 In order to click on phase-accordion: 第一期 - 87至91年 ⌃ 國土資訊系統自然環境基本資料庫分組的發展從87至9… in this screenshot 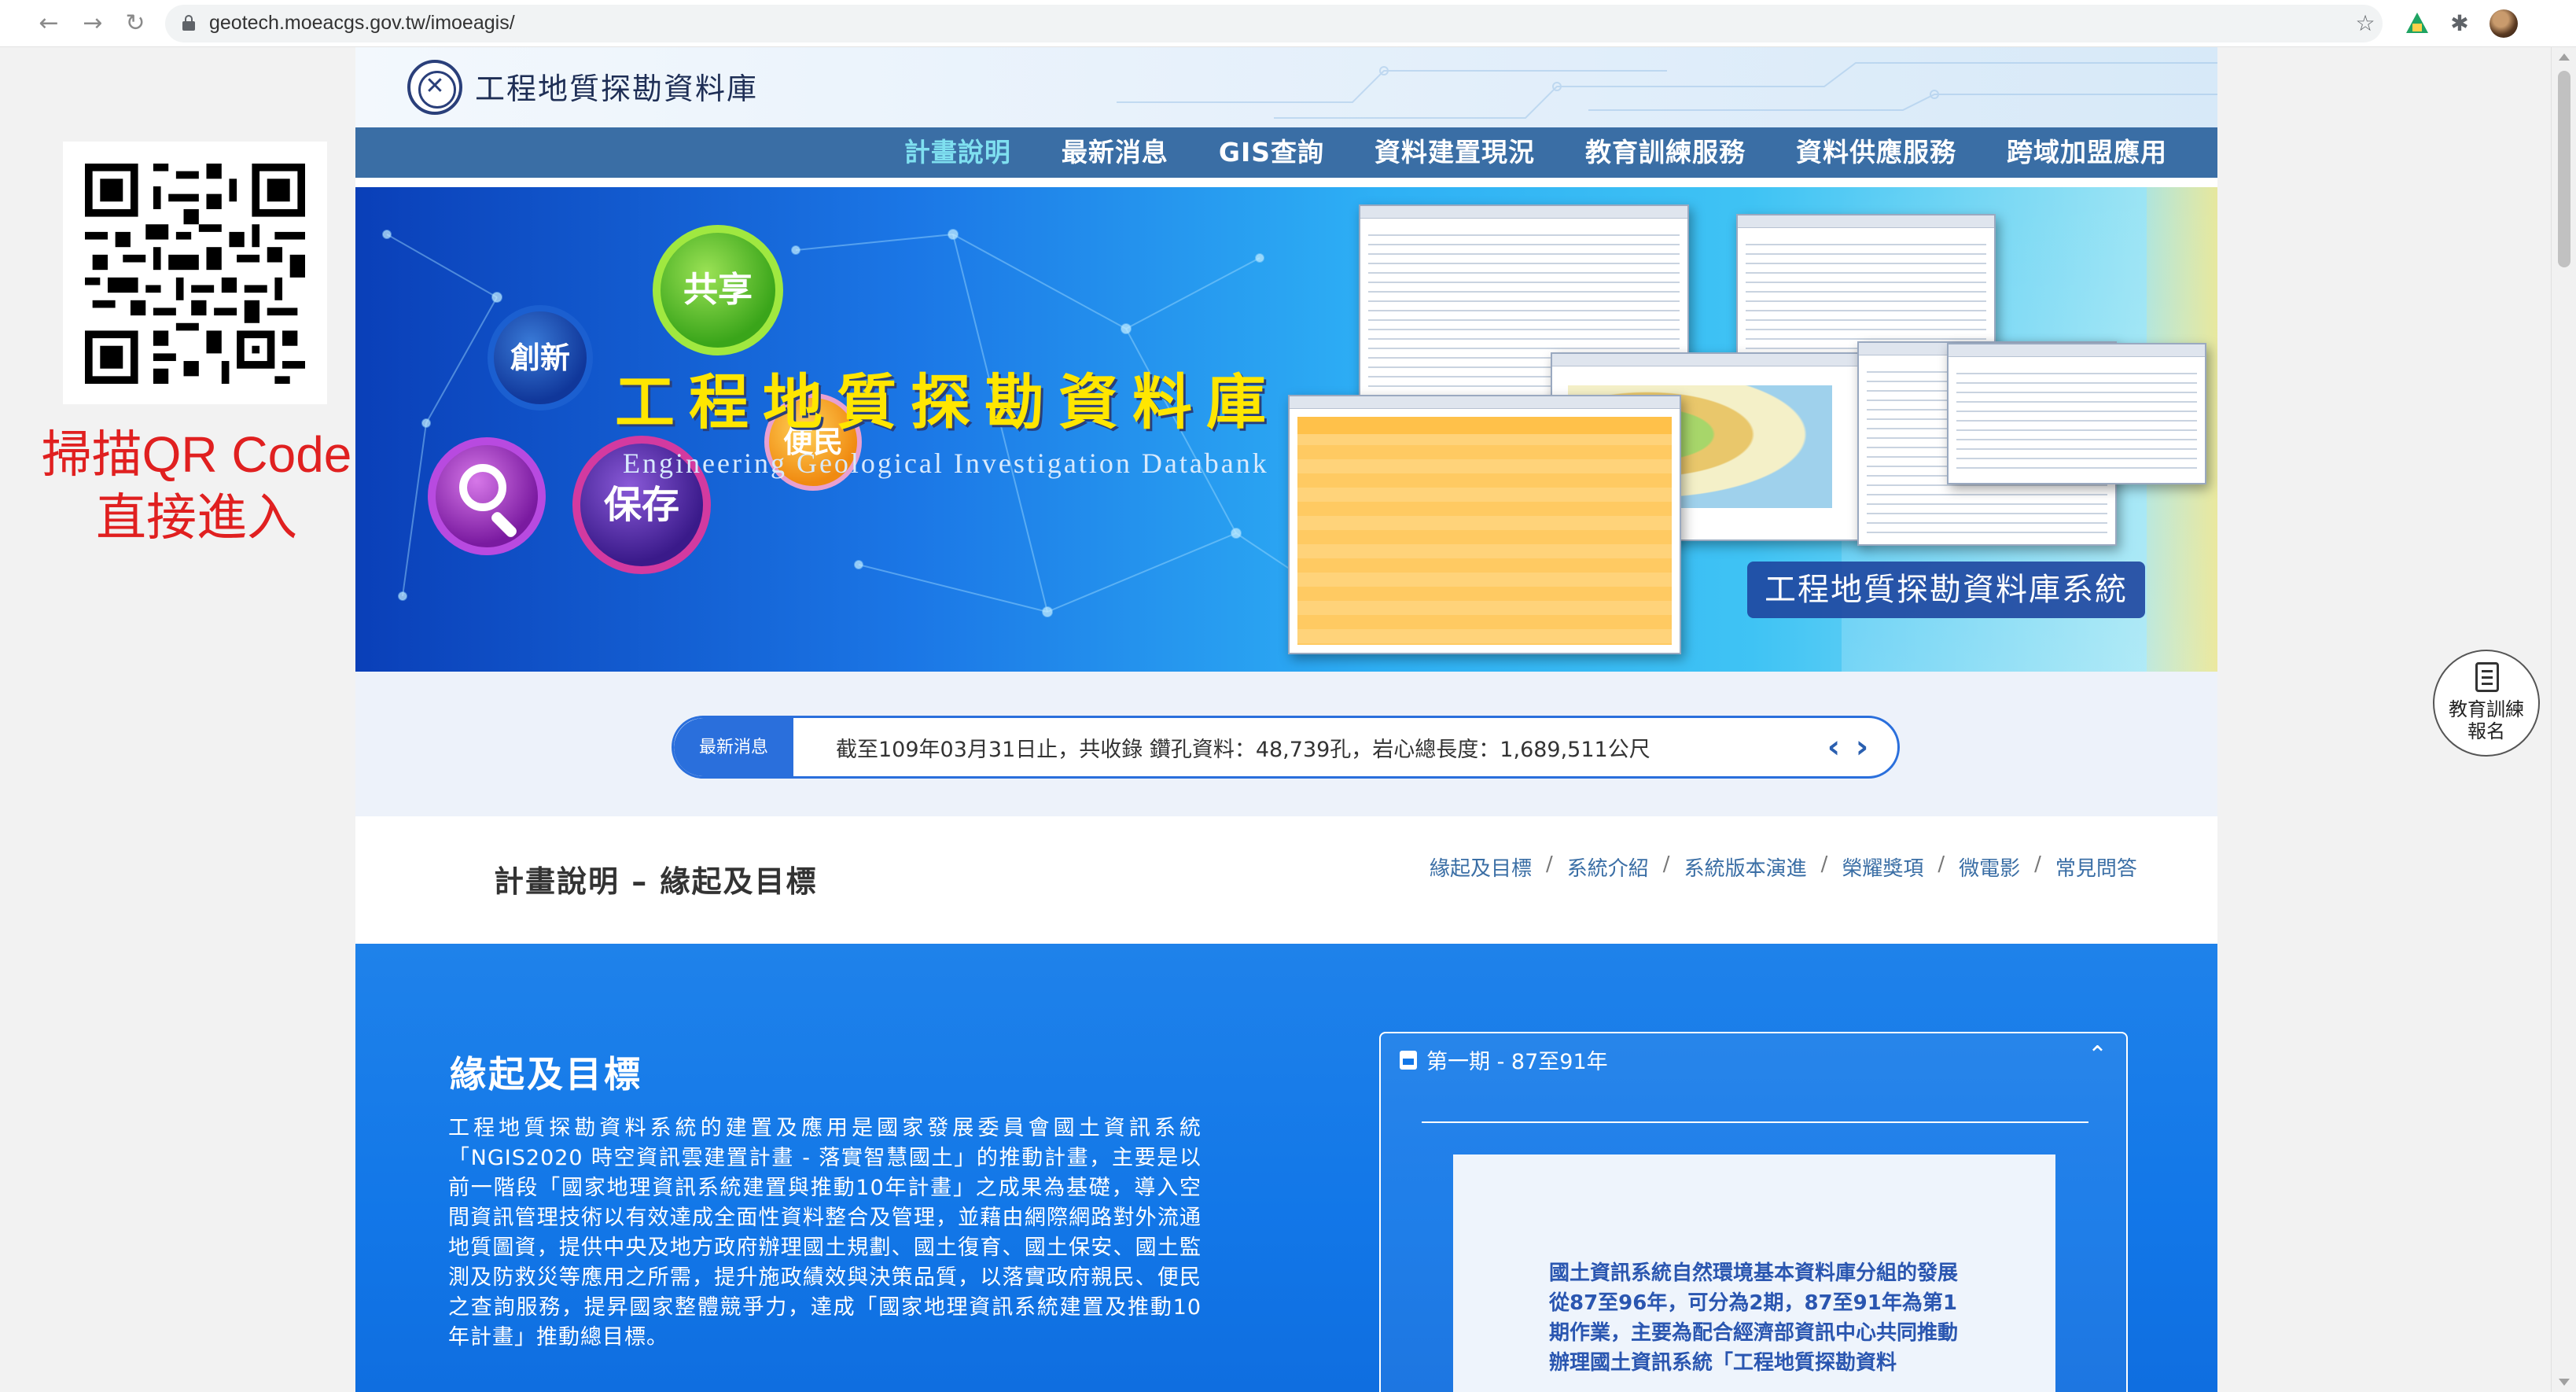, I will do `click(1753, 1212)`.